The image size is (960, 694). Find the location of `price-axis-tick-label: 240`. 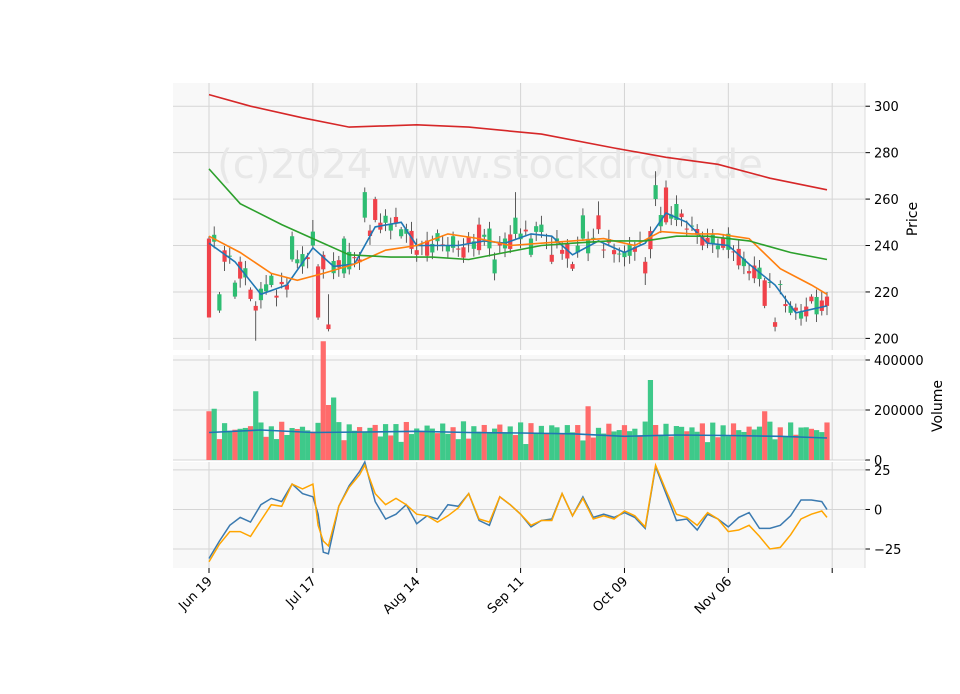

price-axis-tick-label: 240 is located at coordinates (886, 247).